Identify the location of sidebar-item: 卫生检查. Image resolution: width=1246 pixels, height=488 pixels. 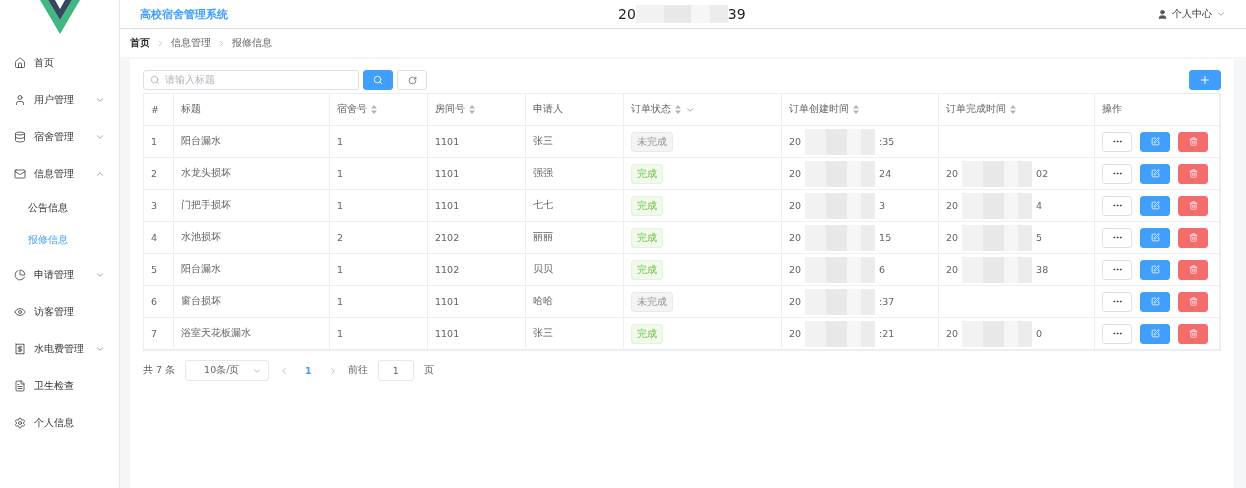
(59, 385).